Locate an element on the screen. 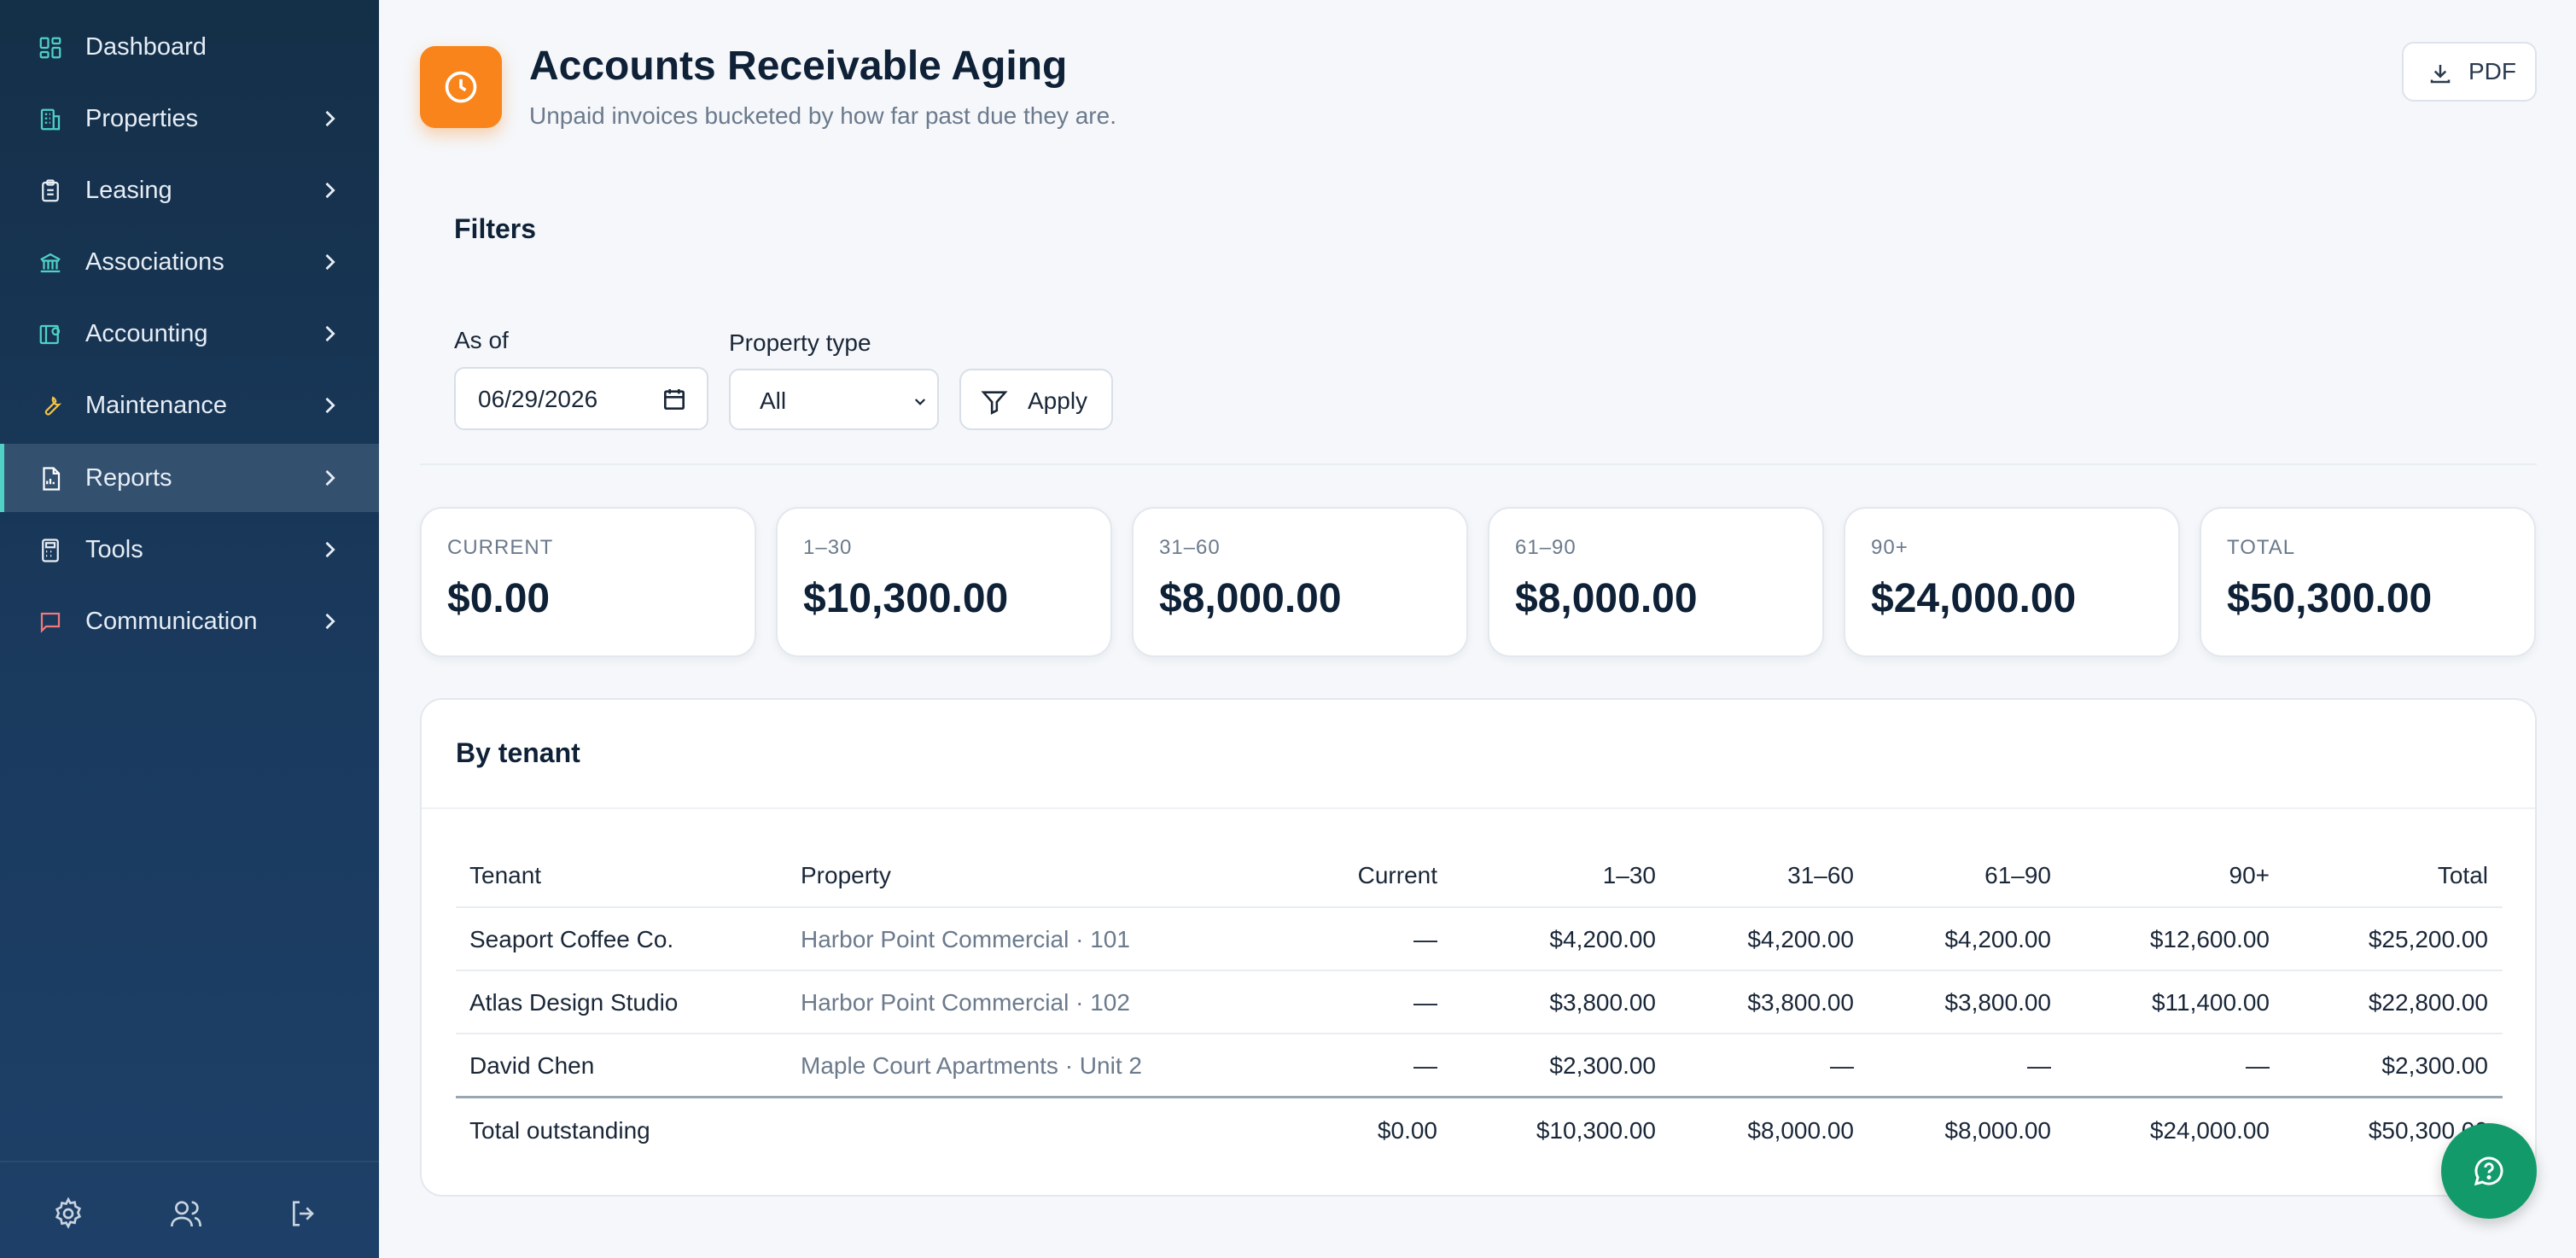 The image size is (2576, 1258). summary-card-label: 1–30 is located at coordinates (828, 547).